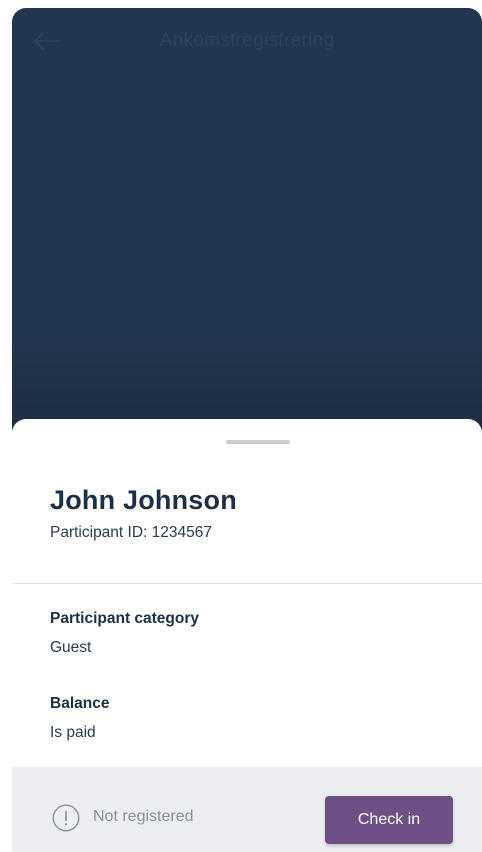 This screenshot has width=482, height=852. Describe the element at coordinates (131, 532) in the screenshot. I see `participant-id: Participant ID: 1234567` at that location.